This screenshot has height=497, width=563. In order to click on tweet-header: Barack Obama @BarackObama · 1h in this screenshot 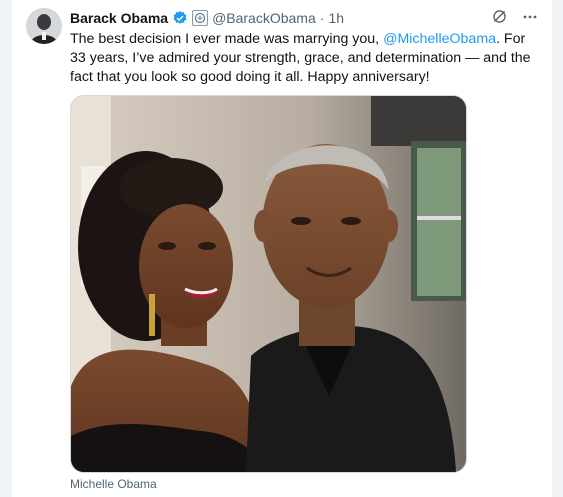, I will do `click(304, 18)`.